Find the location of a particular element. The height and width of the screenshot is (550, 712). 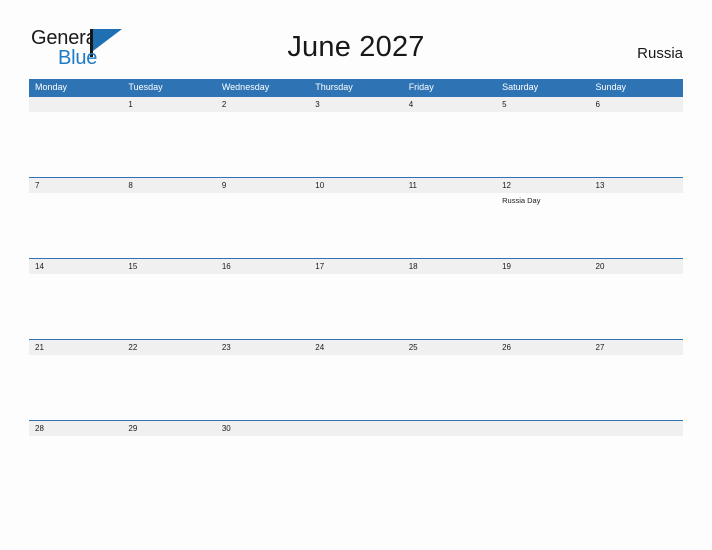

week-event-band: Russia Day is located at coordinates (356, 225).